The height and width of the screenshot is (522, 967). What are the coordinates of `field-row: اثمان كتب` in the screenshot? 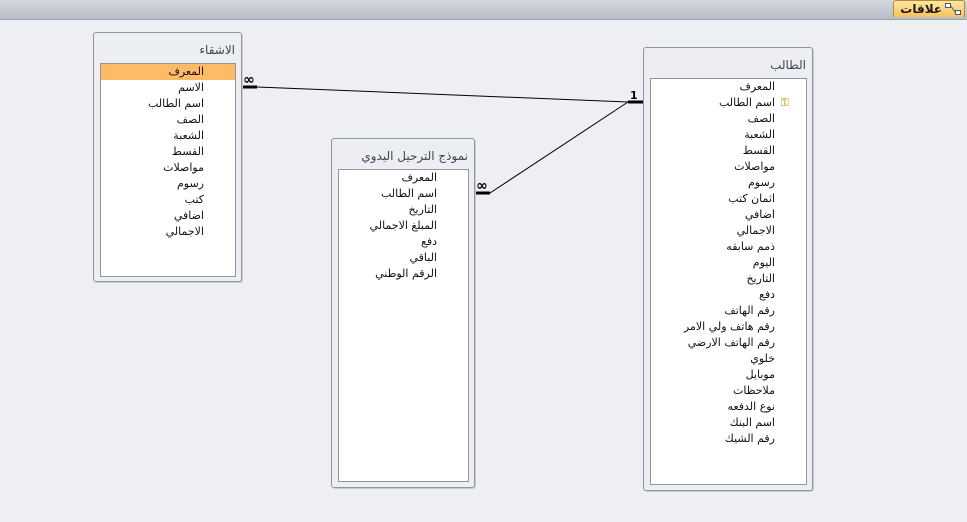 It's located at (728, 199).